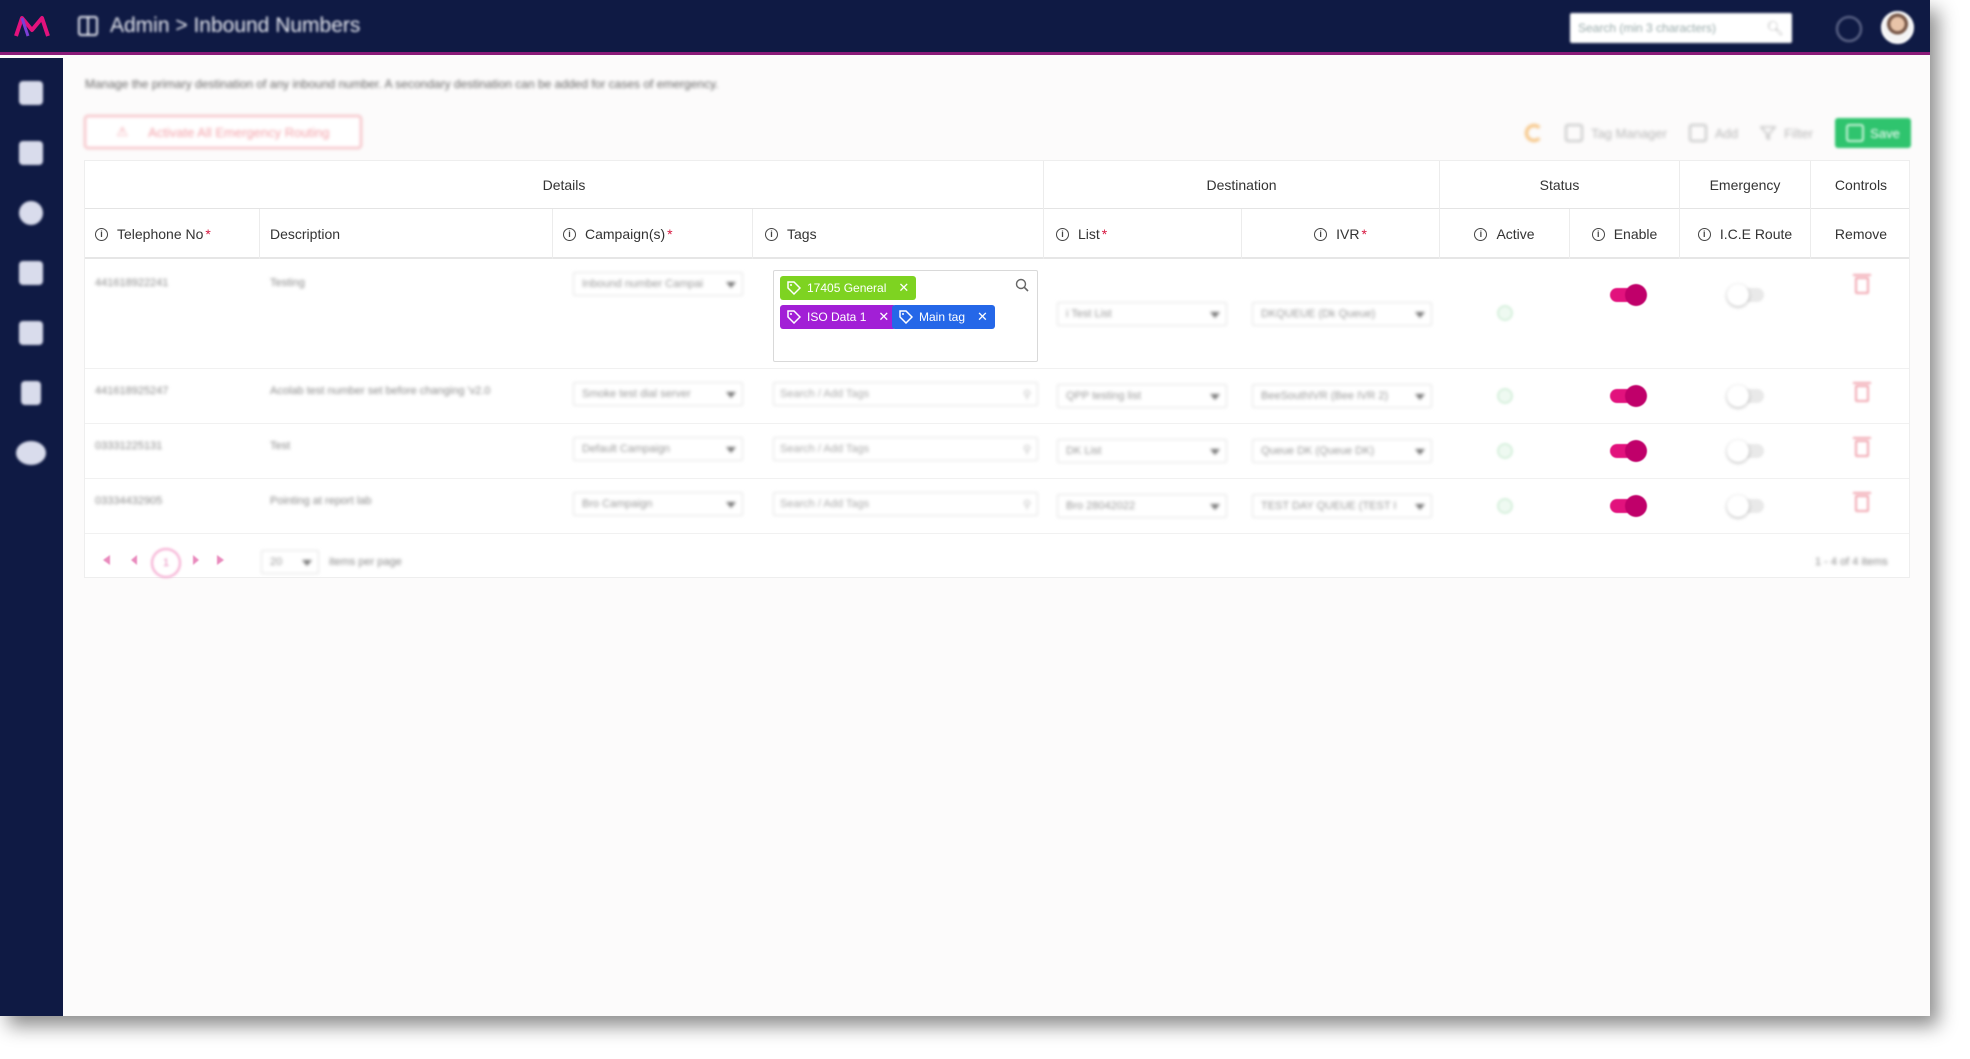 The image size is (1970, 1059). I want to click on search-icon: 🔍︎, so click(1775, 28).